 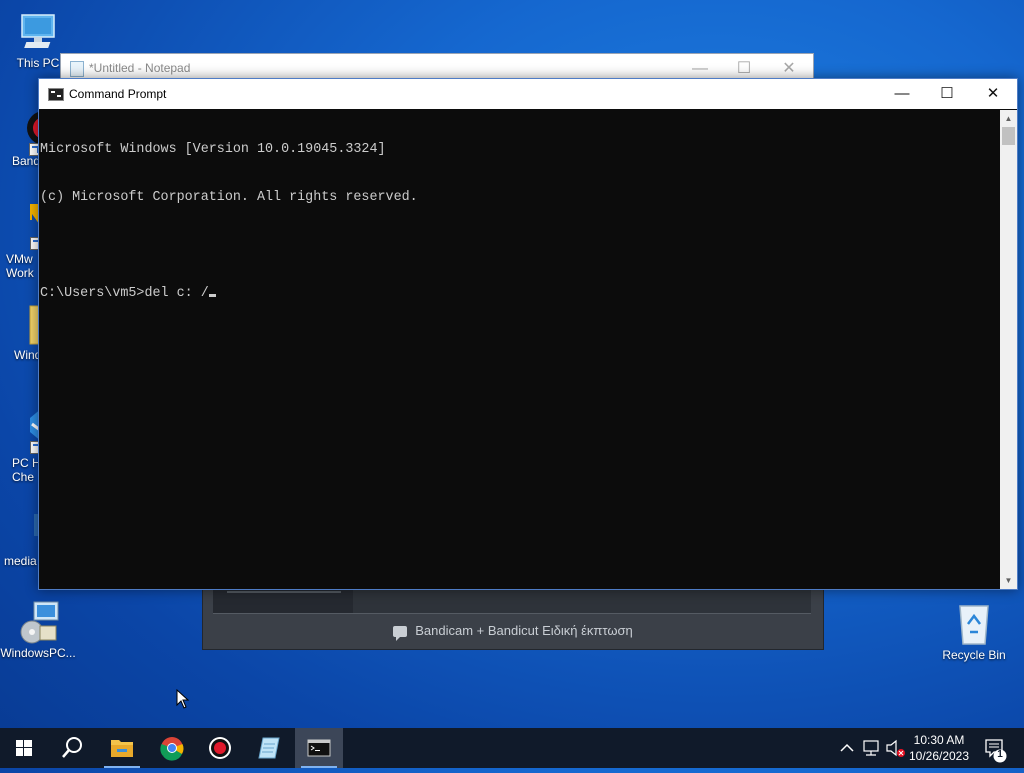 What do you see at coordinates (56, 94) in the screenshot?
I see `cmd-app-icon` at bounding box center [56, 94].